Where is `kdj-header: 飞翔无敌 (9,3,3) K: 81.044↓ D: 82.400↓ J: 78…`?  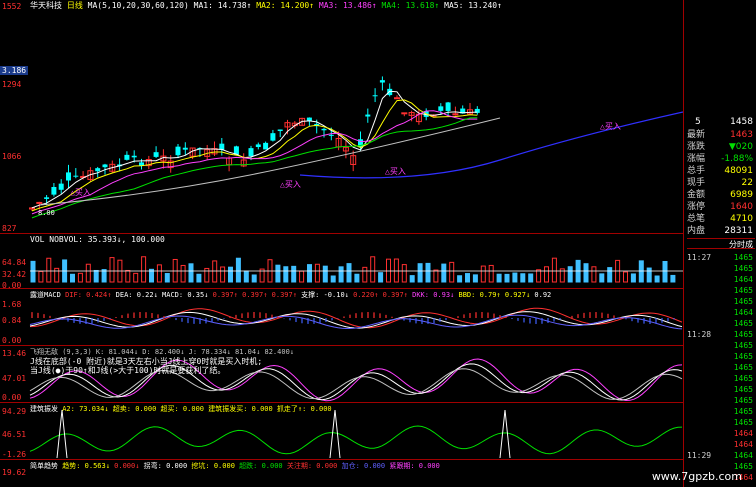
kdj-header: 飞翔无敌 (9,3,3) K: 81.044↓ D: 82.400↓ J: 78… is located at coordinates (162, 352).